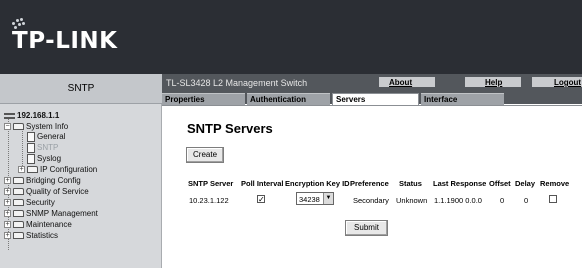 This screenshot has height=268, width=582. Describe the element at coordinates (237, 83) in the screenshot. I see `device-name: TL-SL3428 L2 Management Switch` at that location.